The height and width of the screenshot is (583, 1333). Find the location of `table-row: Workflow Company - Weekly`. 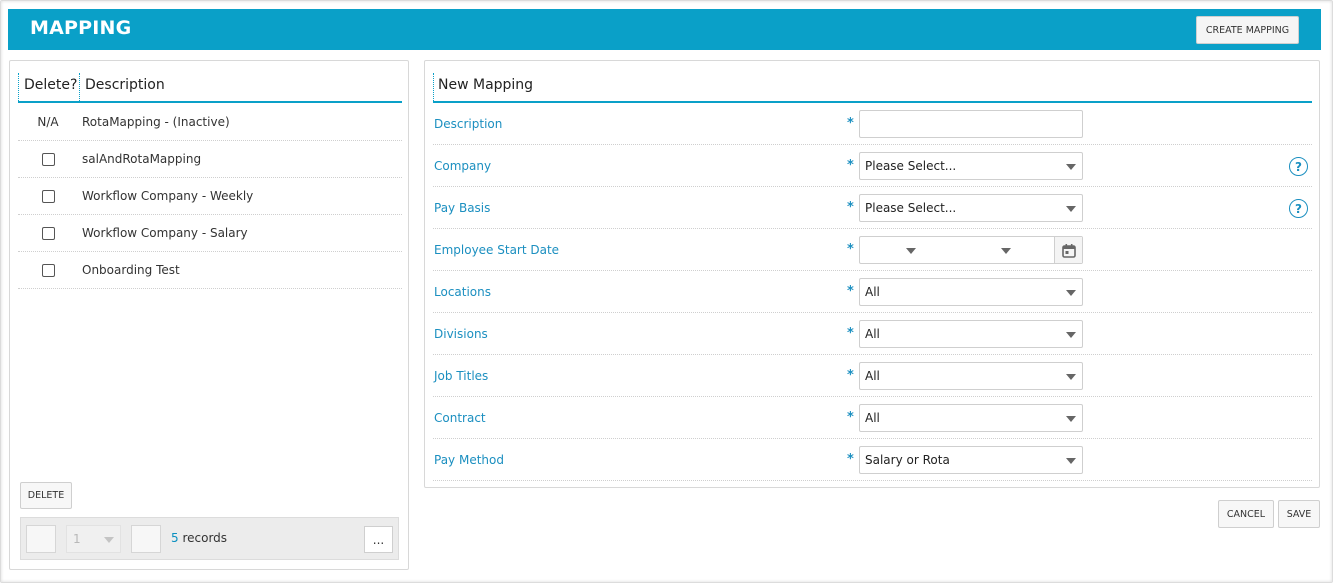

table-row: Workflow Company - Weekly is located at coordinates (210, 196).